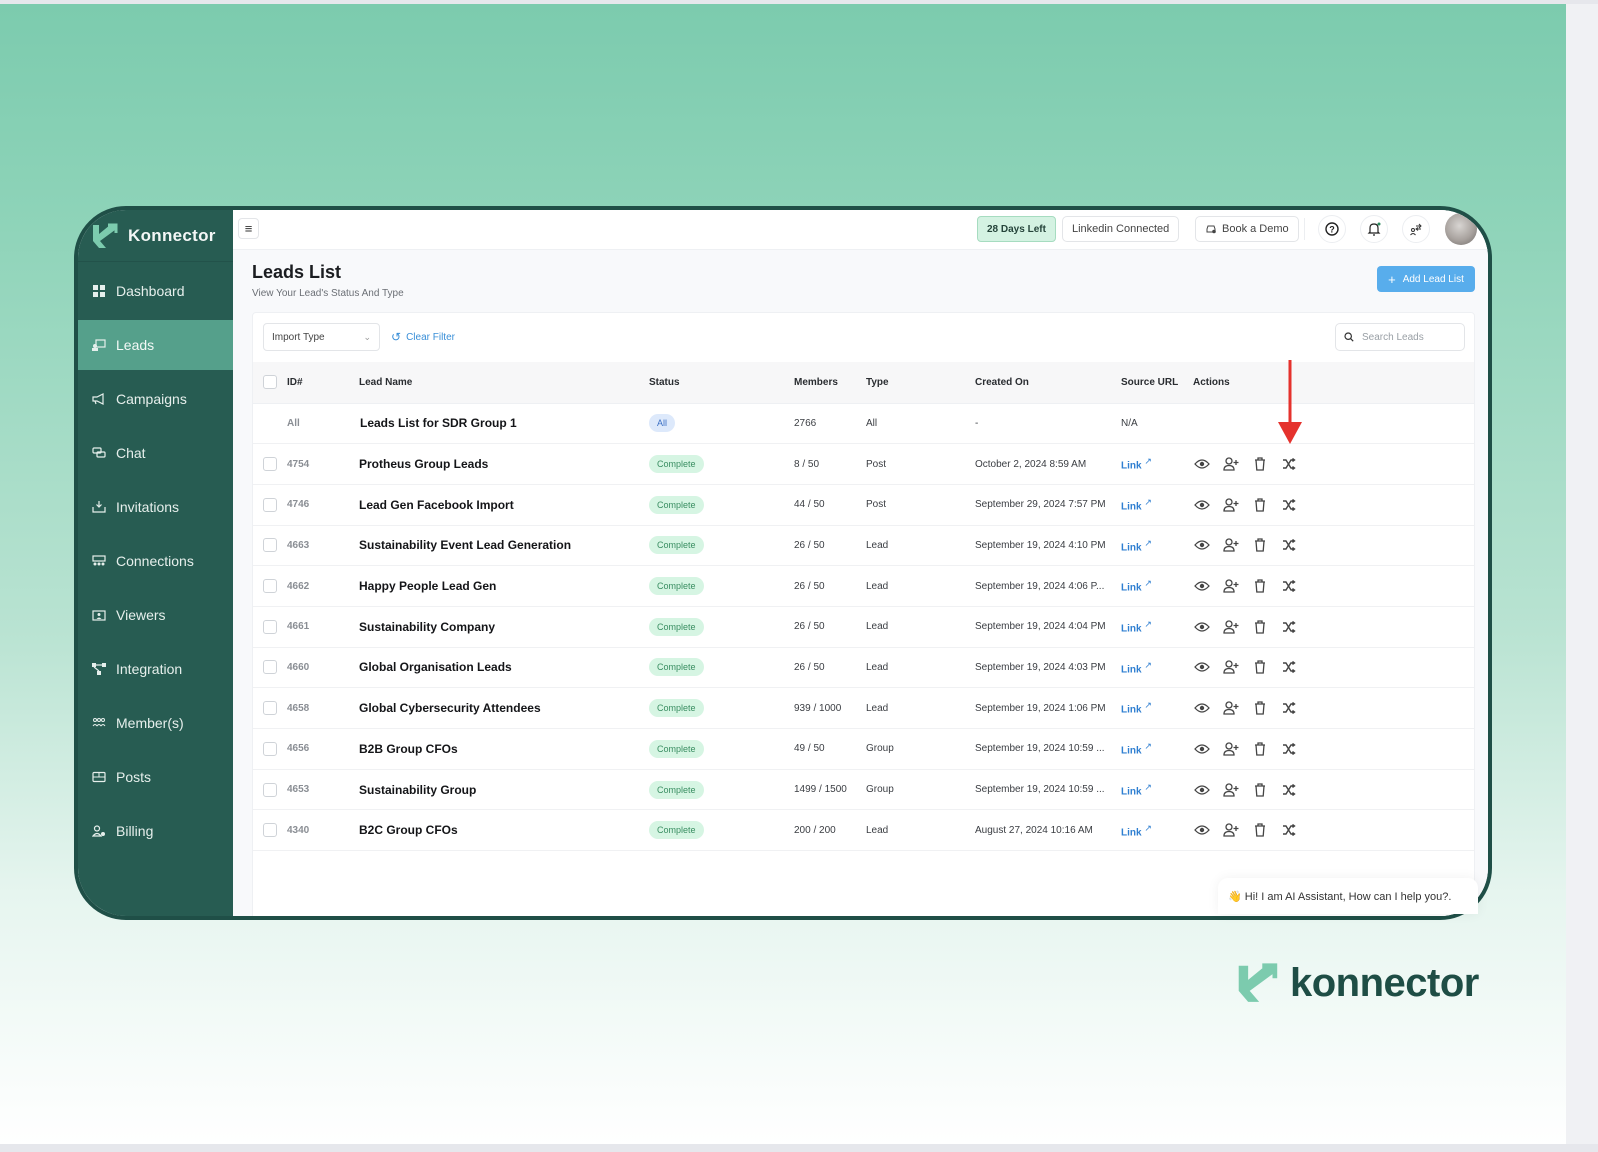 This screenshot has height=1152, width=1598. What do you see at coordinates (436, 505) in the screenshot?
I see `lead-name: Lead Gen Facebook Import` at bounding box center [436, 505].